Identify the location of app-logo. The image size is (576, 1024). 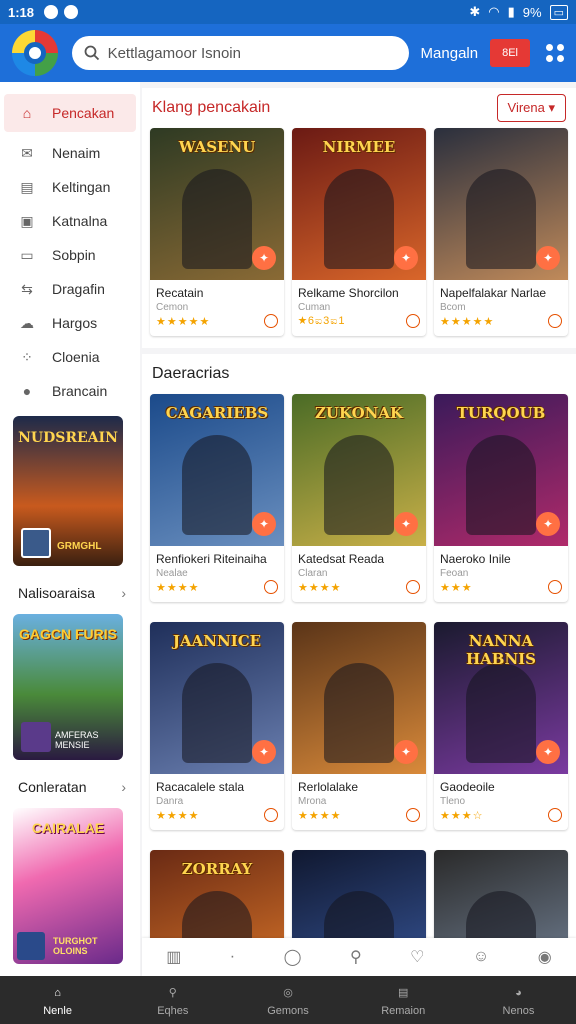
(35, 53).